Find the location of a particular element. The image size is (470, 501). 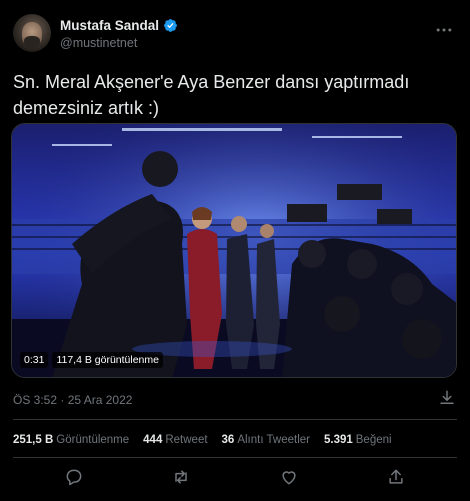

stat-likes: 5.391 Beğeni is located at coordinates (358, 440).